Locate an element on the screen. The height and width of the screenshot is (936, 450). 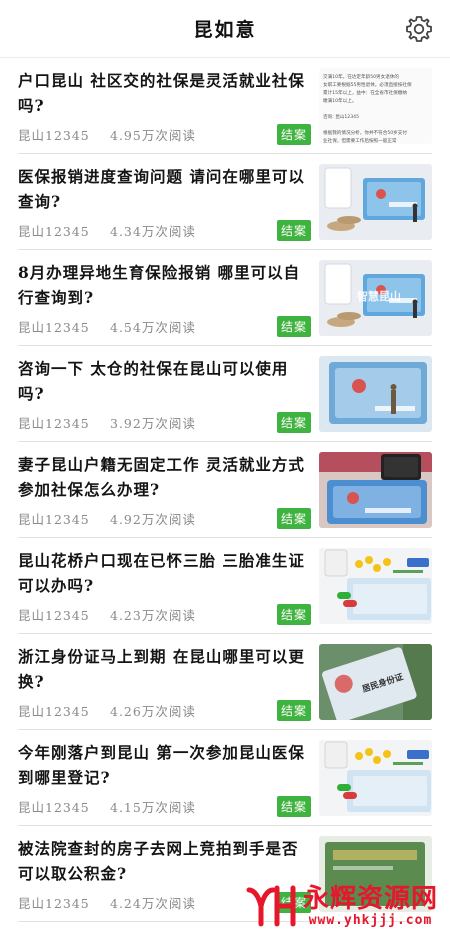
list-item-text: 浙江身份证马上到期 在昆山哪里可以更换? 昆山12345 4.26万次阅读 结案 is located at coordinates (168, 682).